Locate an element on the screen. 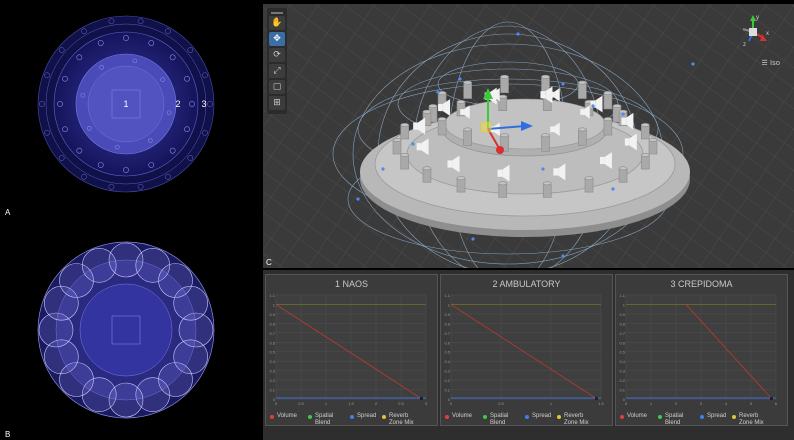 The width and height of the screenshot is (794, 440). curve-title: 3 CREPIDOMA is located at coordinates (701, 284).